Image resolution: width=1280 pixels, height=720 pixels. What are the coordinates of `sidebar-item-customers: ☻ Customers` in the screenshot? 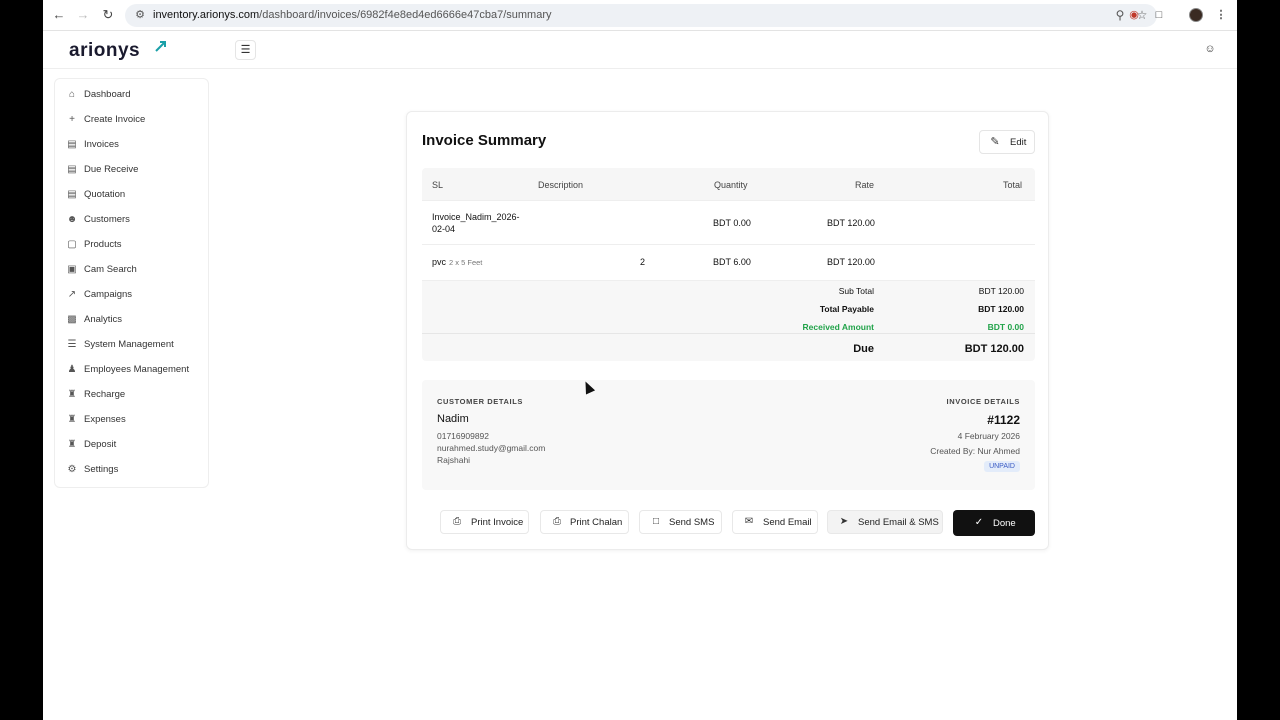 It's located at (131, 220).